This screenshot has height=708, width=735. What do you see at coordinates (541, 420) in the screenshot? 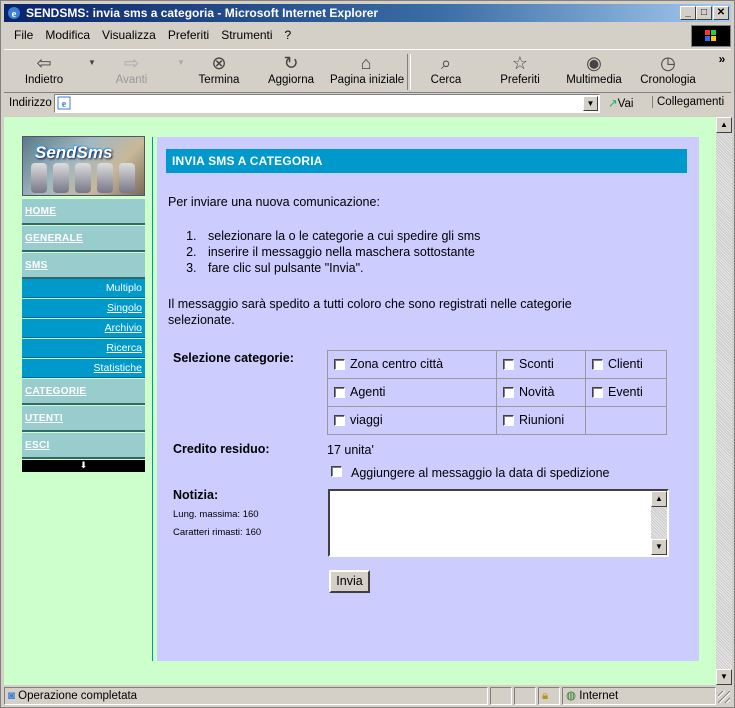
I see `category-option: Riunioni` at bounding box center [541, 420].